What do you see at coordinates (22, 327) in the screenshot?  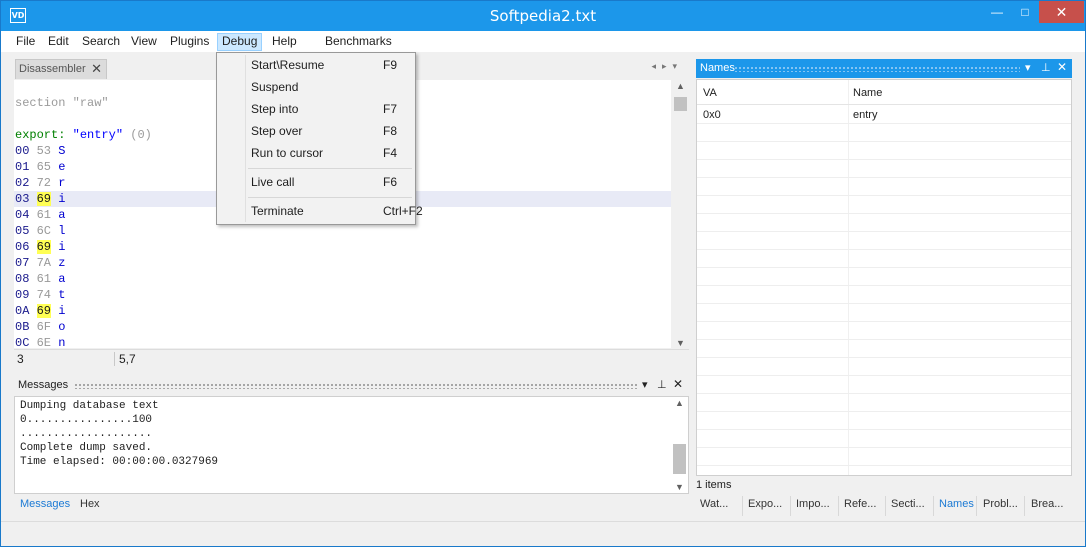 I see `byte-offset: 0B` at bounding box center [22, 327].